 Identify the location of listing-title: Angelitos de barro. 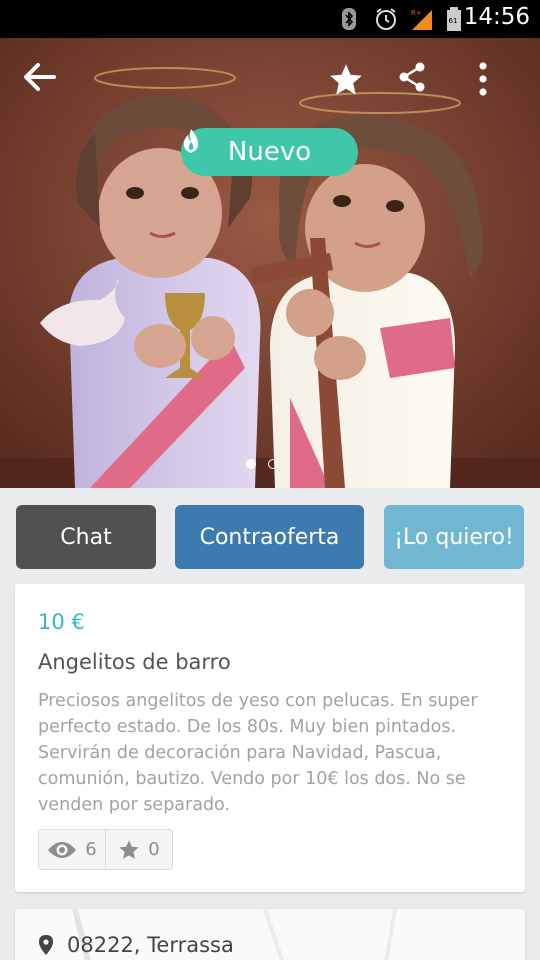
(134, 662).